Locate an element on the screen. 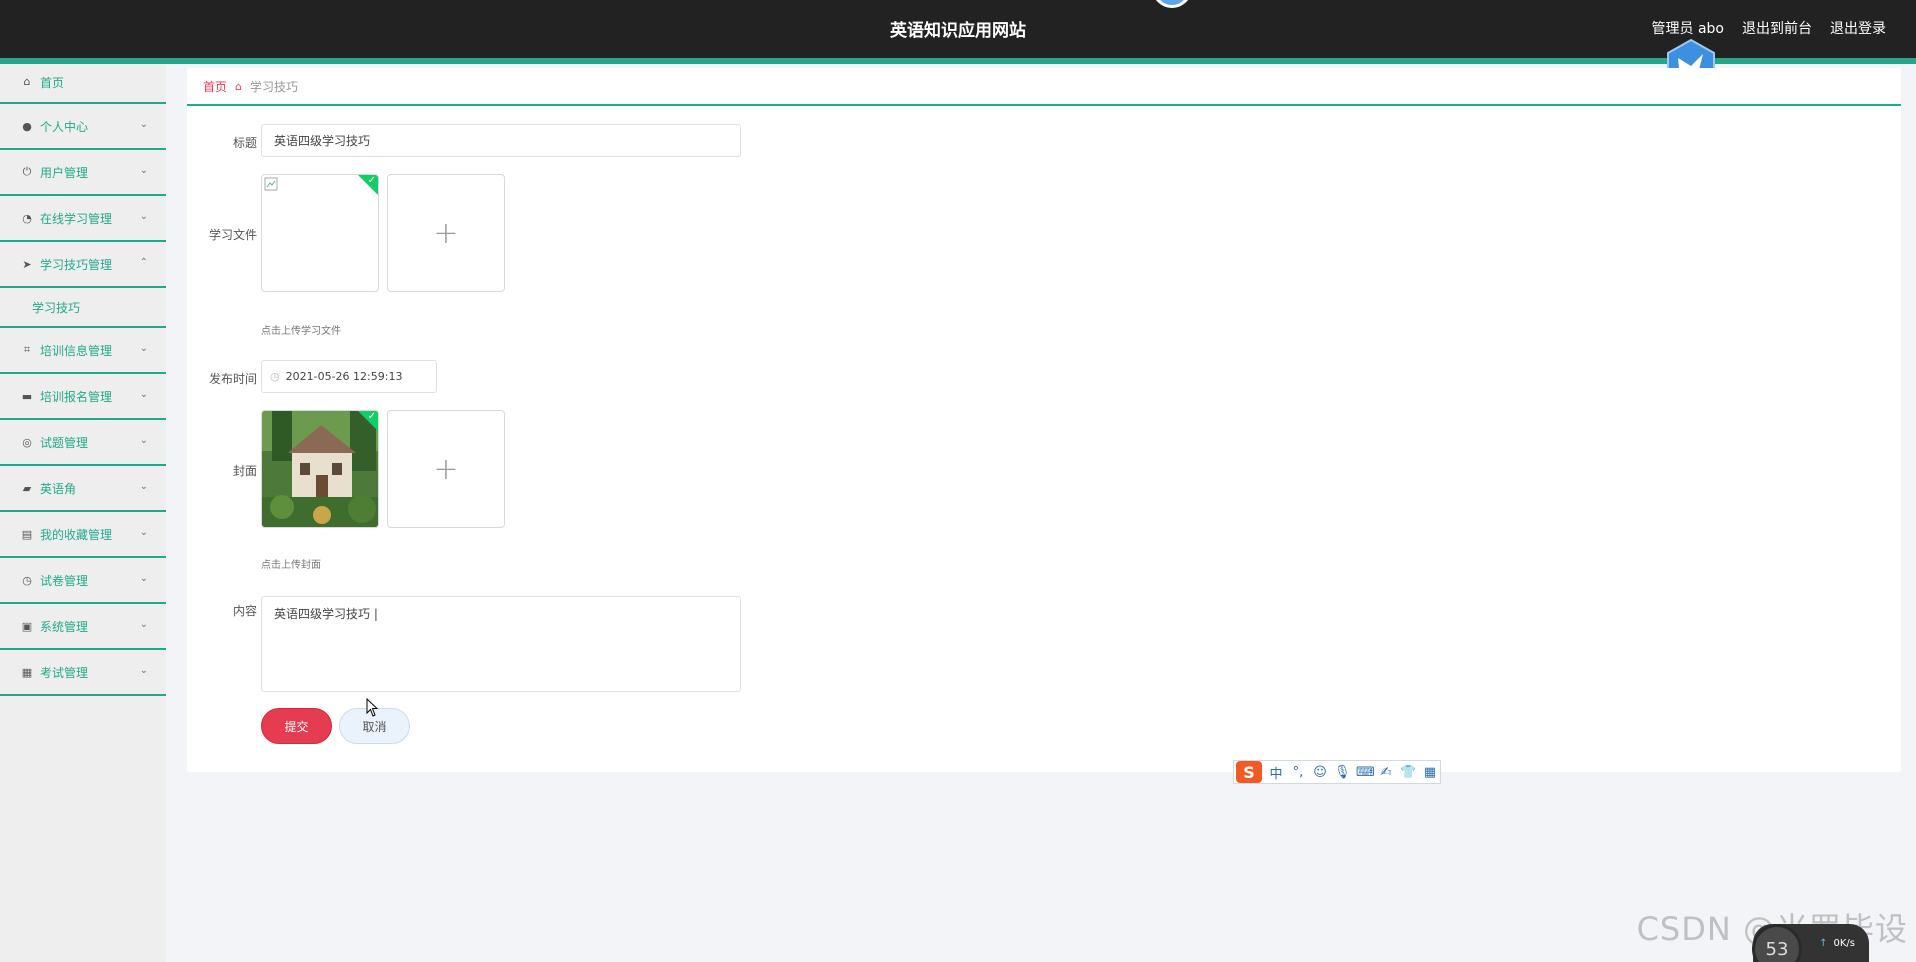 This screenshot has height=962, width=1916. sidebar-item-online-learning: ◔ 在线学习管理 ⌄ is located at coordinates (83, 219).